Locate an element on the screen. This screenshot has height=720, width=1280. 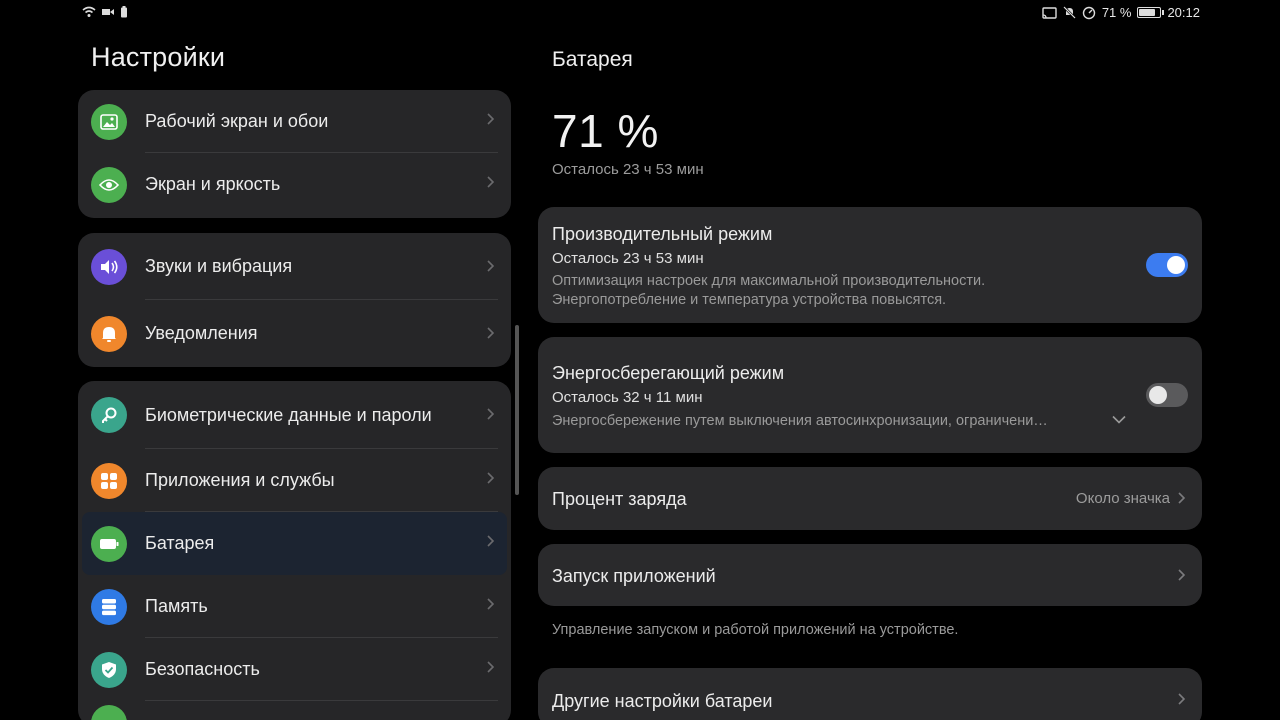
speedometer-icon is located at coordinates (1089, 12).